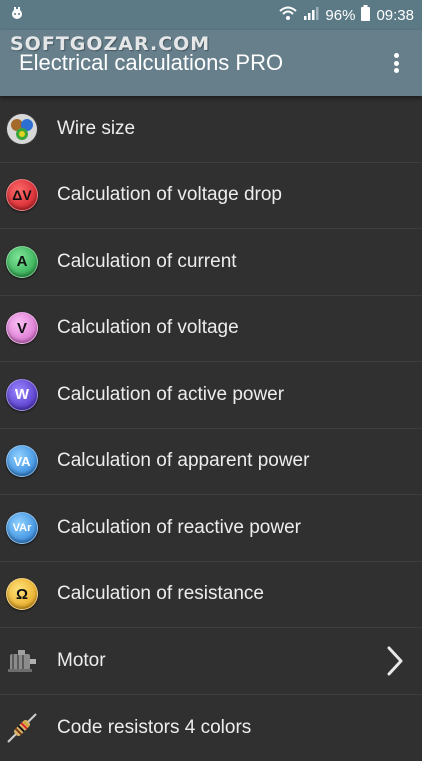  I want to click on clock: 09:38, so click(395, 15).